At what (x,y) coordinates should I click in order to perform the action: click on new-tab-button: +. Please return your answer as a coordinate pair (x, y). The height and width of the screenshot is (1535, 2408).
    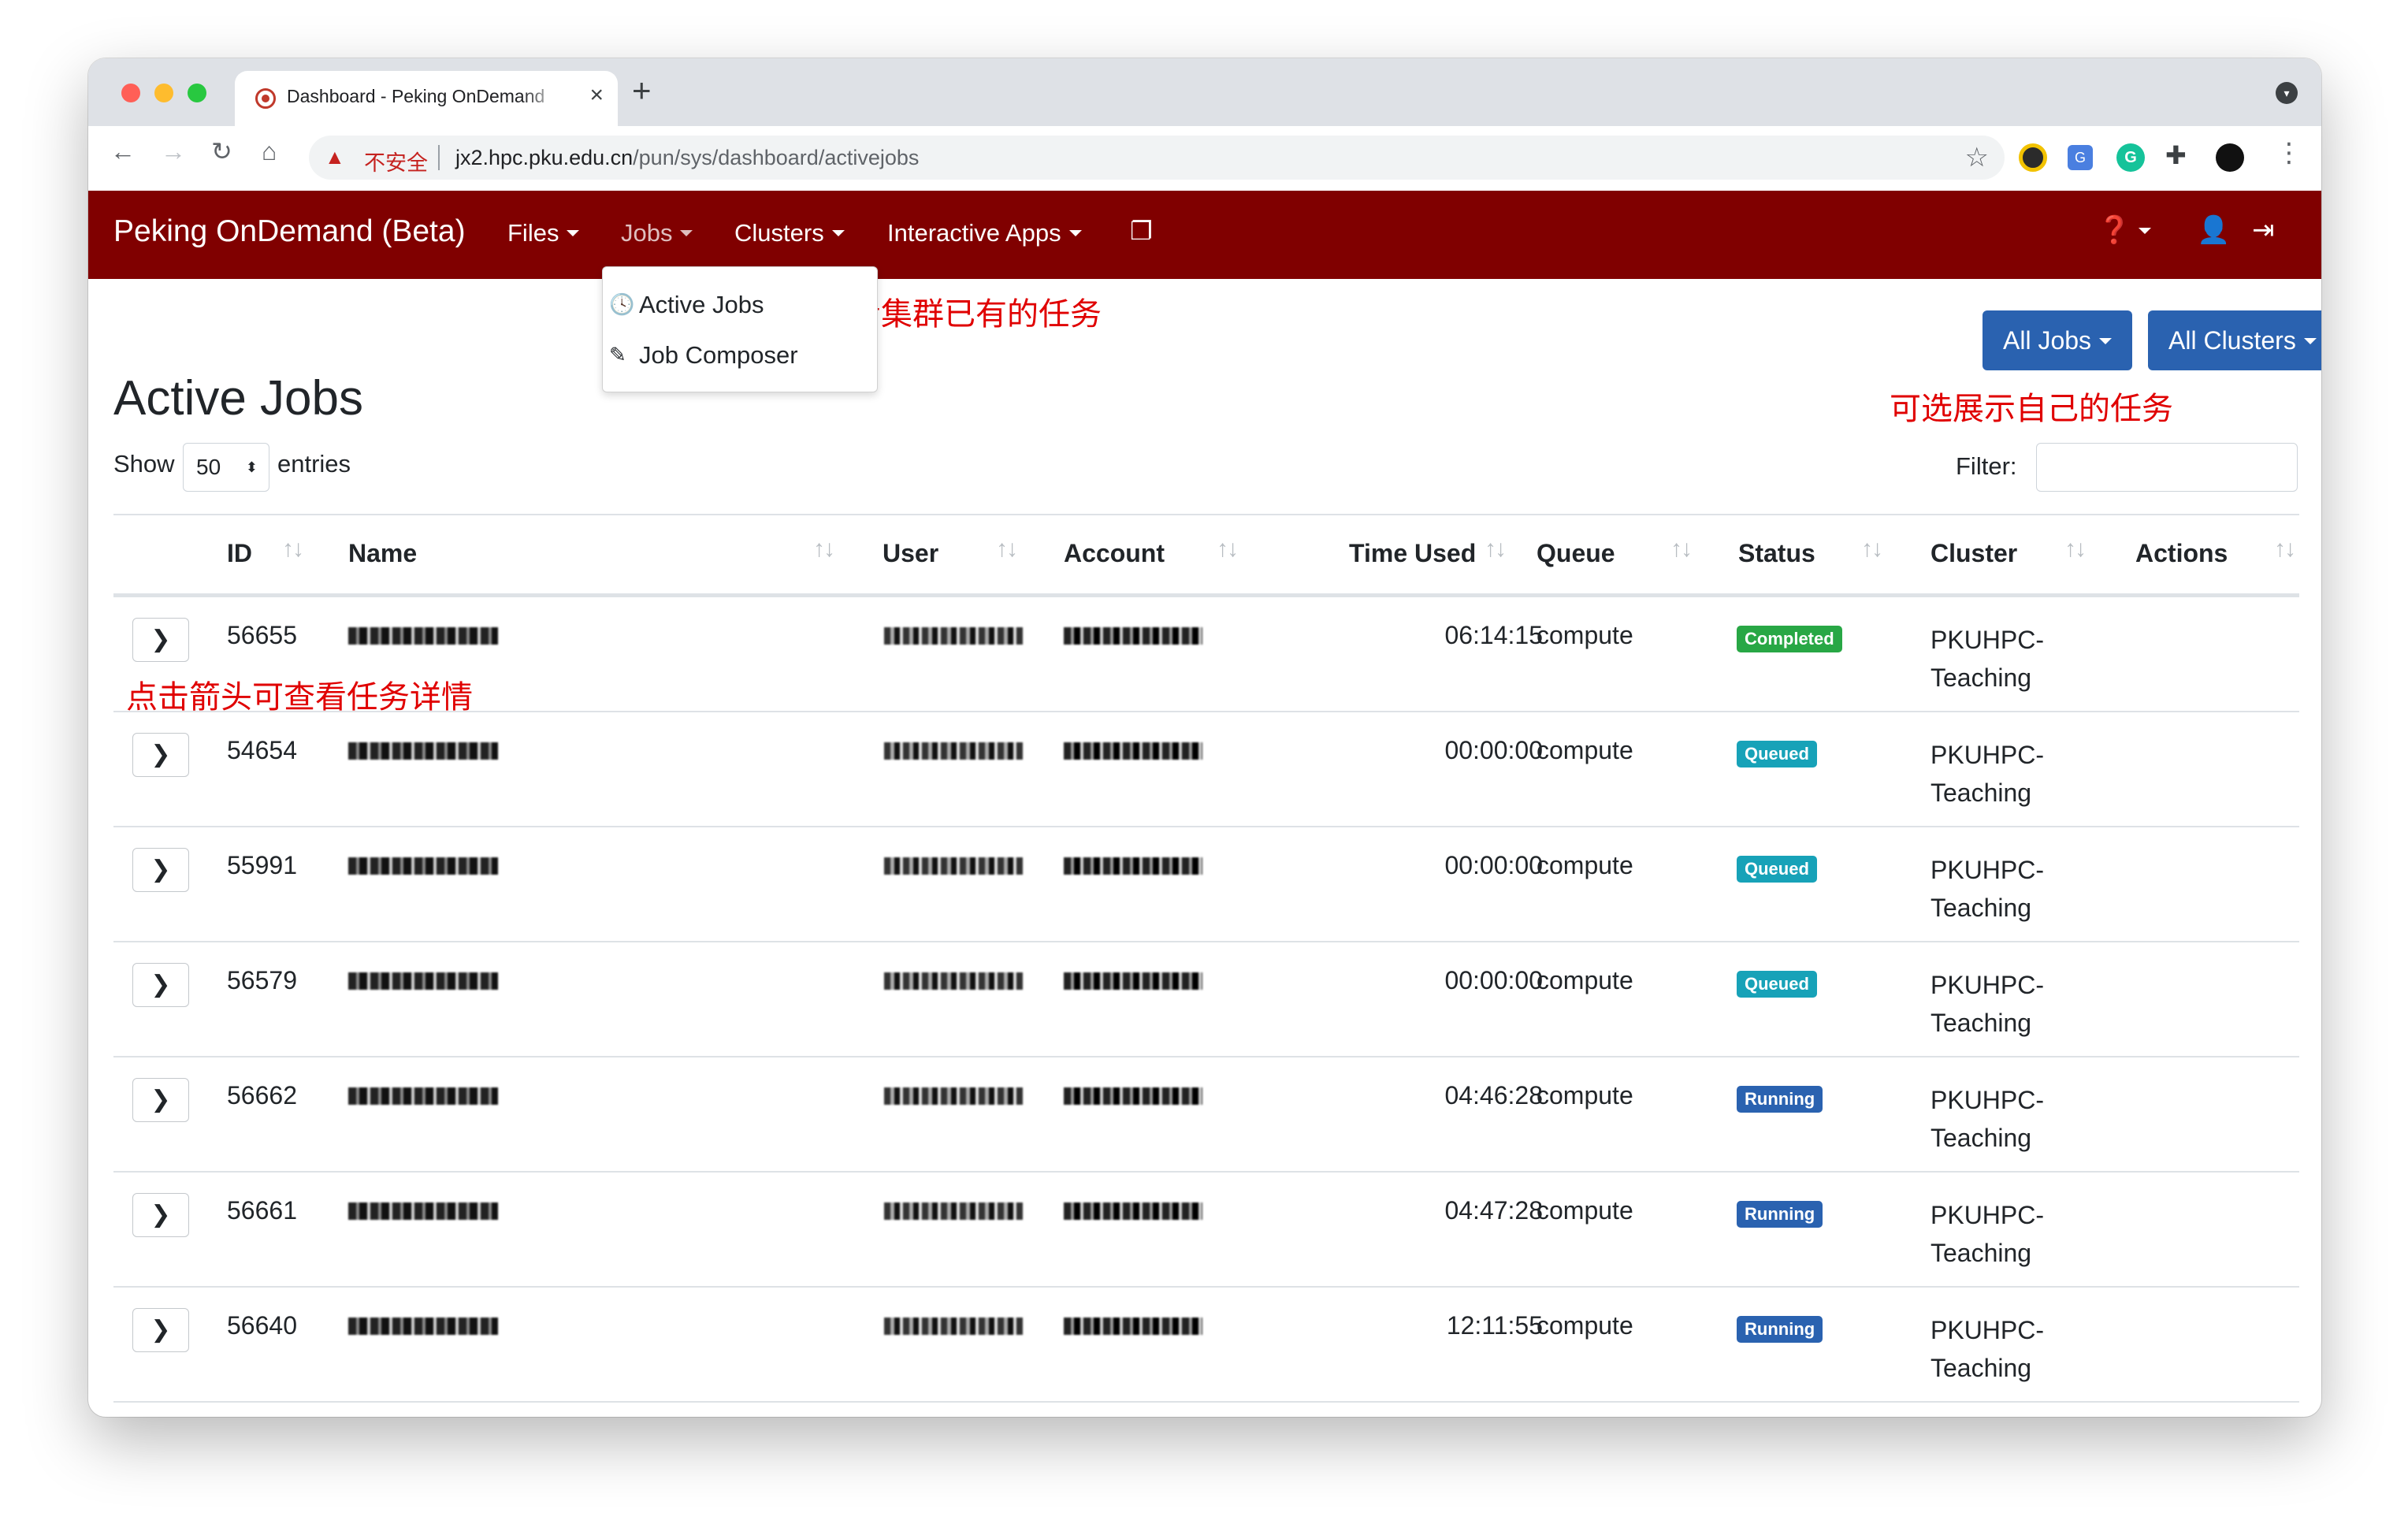
    Looking at the image, I should click on (642, 90).